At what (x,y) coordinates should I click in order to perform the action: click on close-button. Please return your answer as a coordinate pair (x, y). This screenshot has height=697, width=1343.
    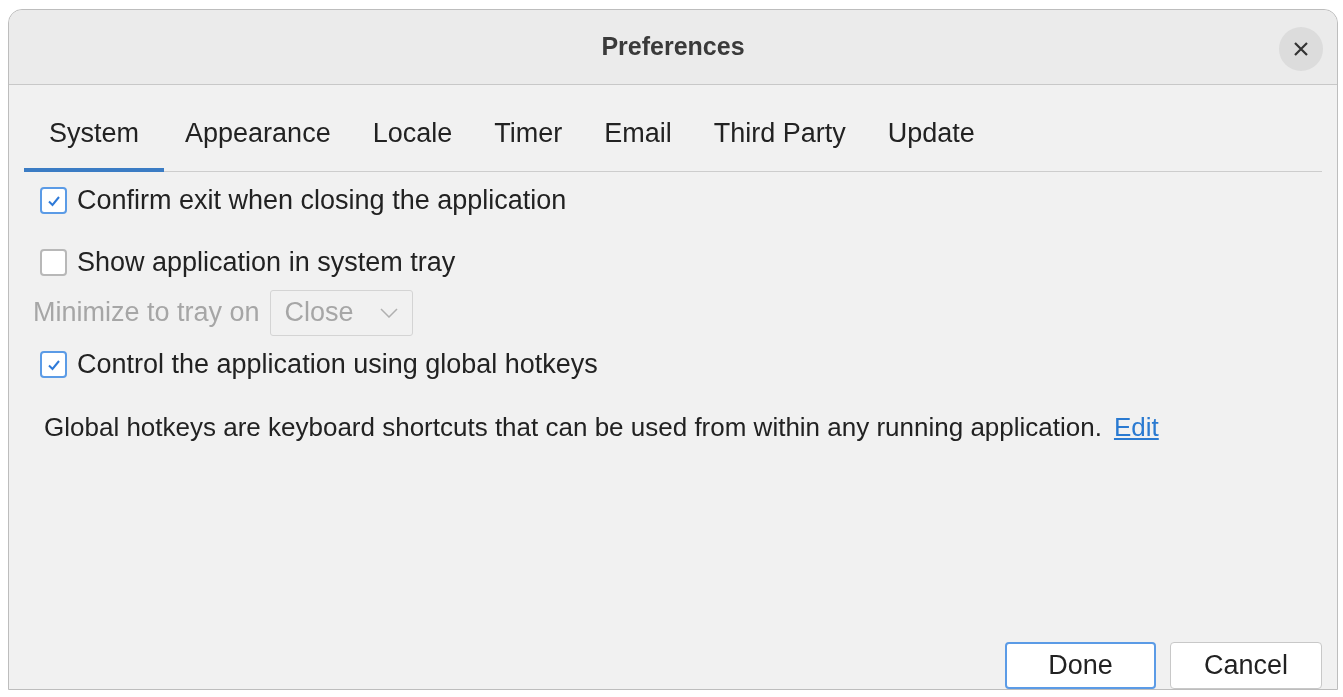
    Looking at the image, I should click on (1301, 49).